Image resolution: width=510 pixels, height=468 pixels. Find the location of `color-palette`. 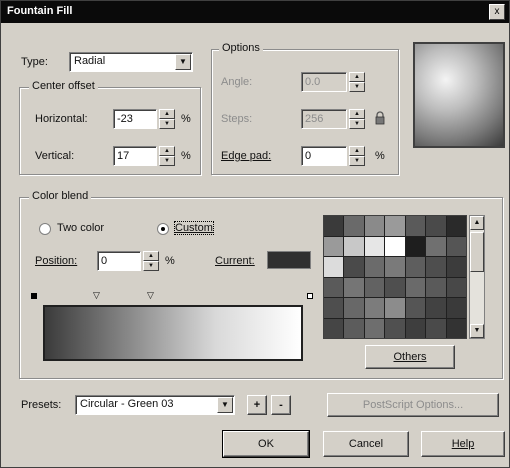

color-palette is located at coordinates (395, 277).